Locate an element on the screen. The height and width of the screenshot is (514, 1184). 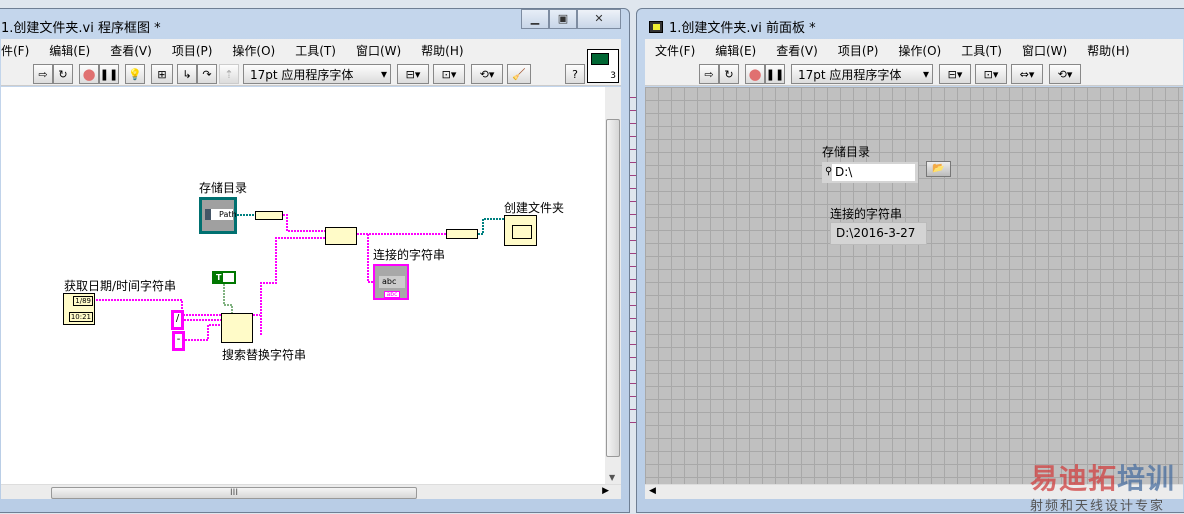
folder-icon is located at coordinates (522, 232).